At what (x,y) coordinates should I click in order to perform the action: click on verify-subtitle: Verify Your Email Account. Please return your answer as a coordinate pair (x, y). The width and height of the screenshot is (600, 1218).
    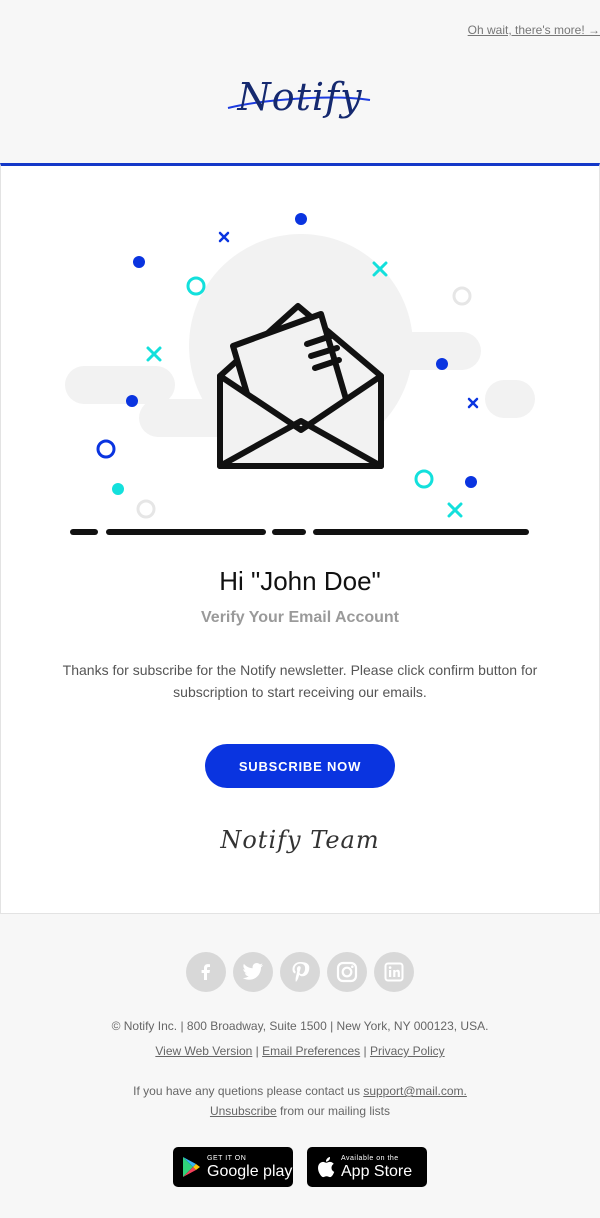
    Looking at the image, I should click on (300, 617).